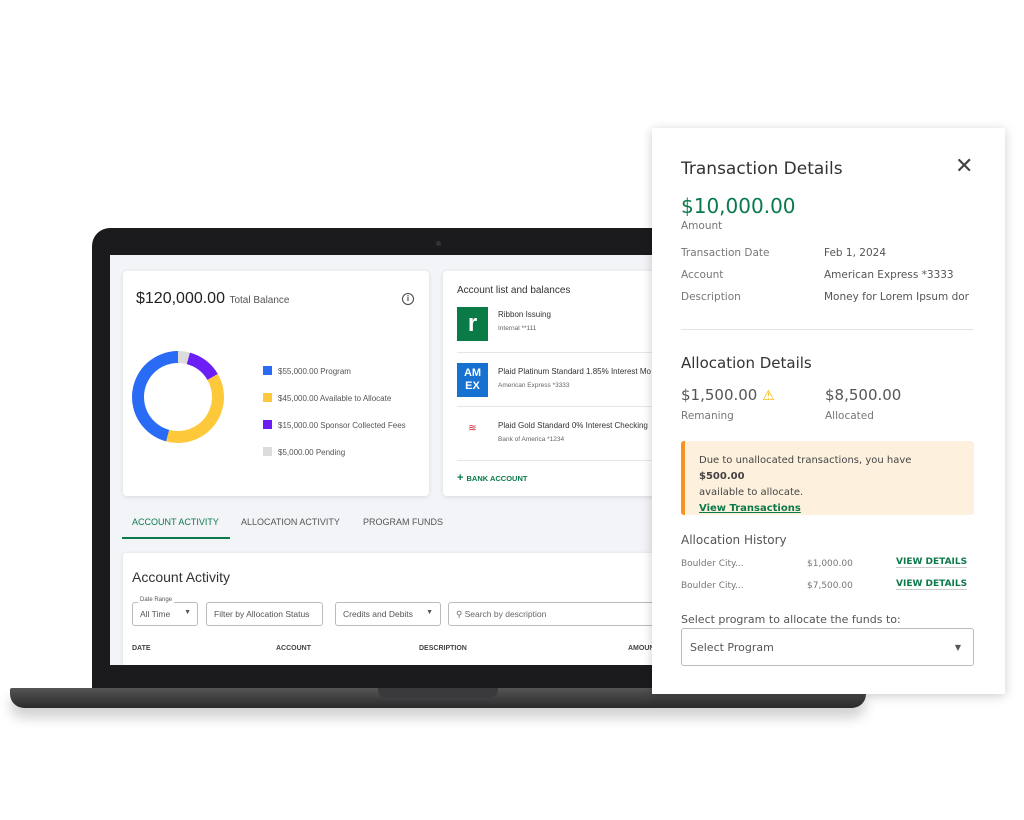 This screenshot has width=1024, height=820. What do you see at coordinates (750, 508) in the screenshot?
I see `view-transactions-link: View Transactions` at bounding box center [750, 508].